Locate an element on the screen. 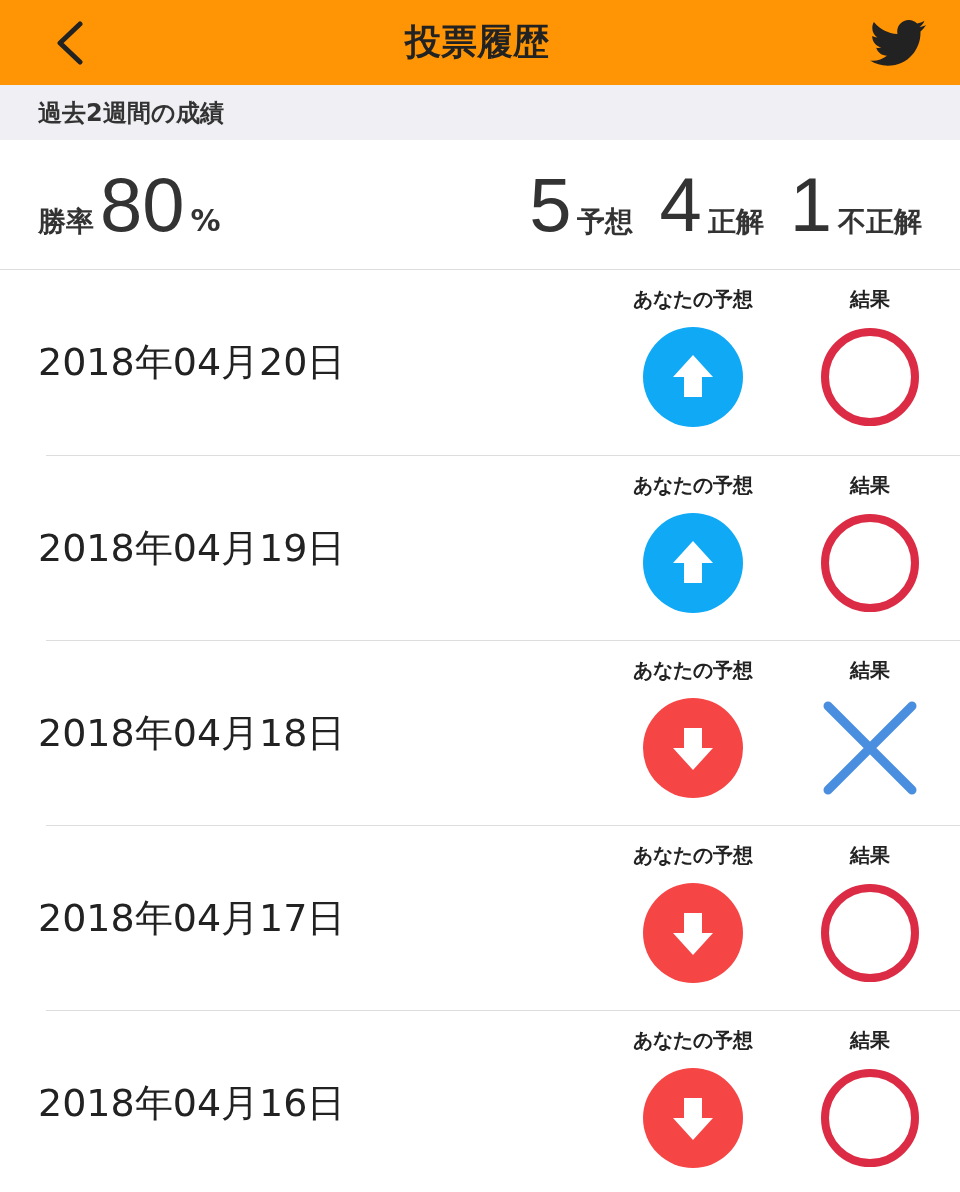  vote-date: 2018年04月20日 is located at coordinates (192, 362).